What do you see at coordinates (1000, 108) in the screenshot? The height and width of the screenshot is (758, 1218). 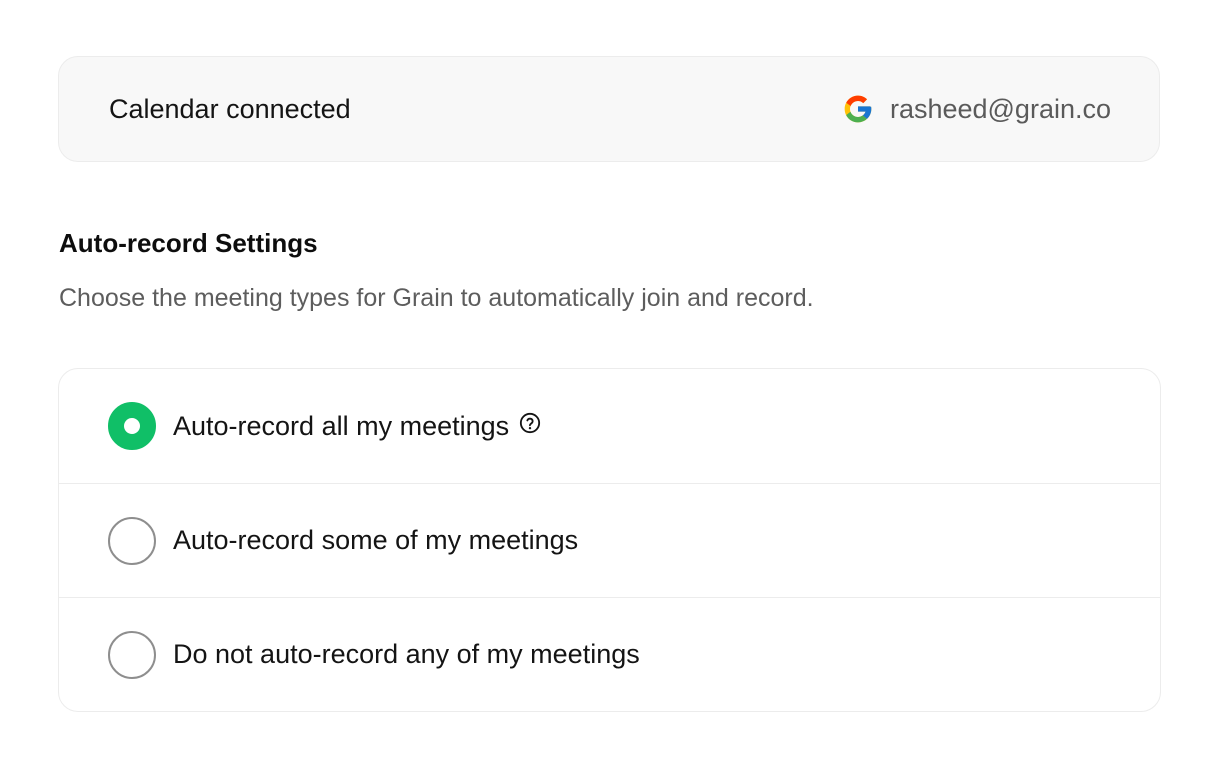 I see `account-email: rasheed@grain.co` at bounding box center [1000, 108].